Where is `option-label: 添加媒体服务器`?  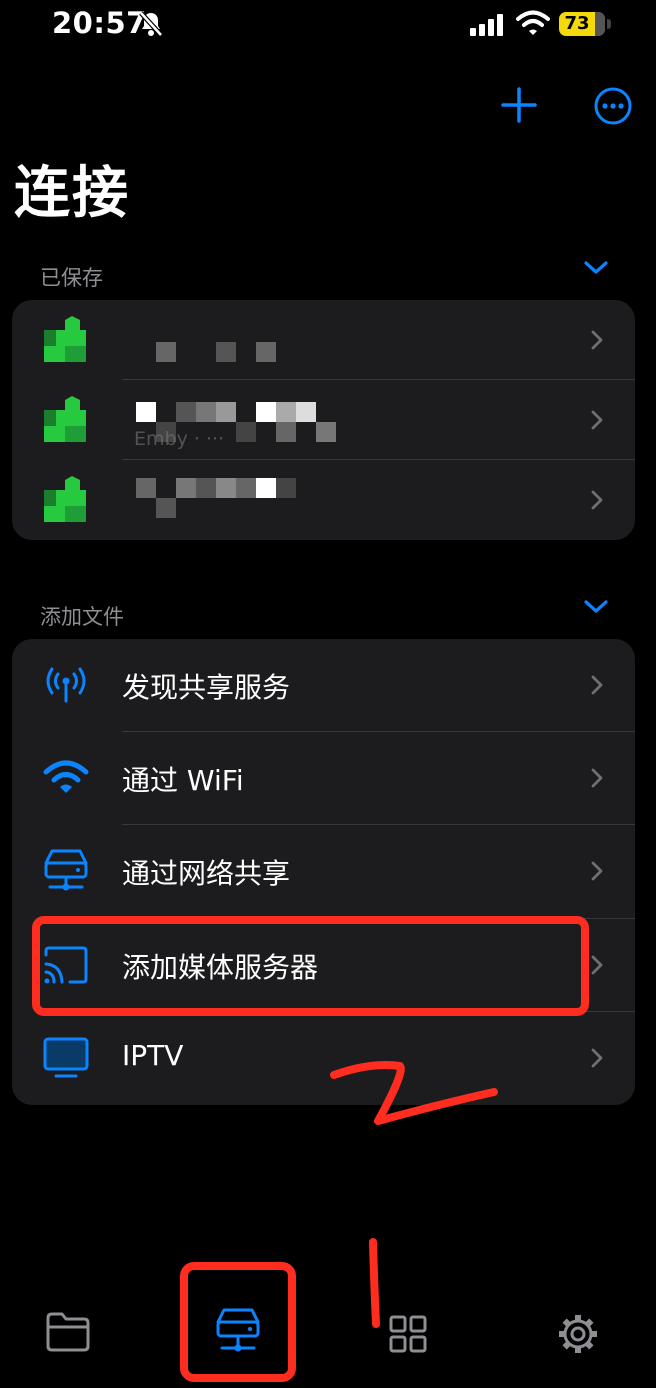 option-label: 添加媒体服务器 is located at coordinates (220, 967).